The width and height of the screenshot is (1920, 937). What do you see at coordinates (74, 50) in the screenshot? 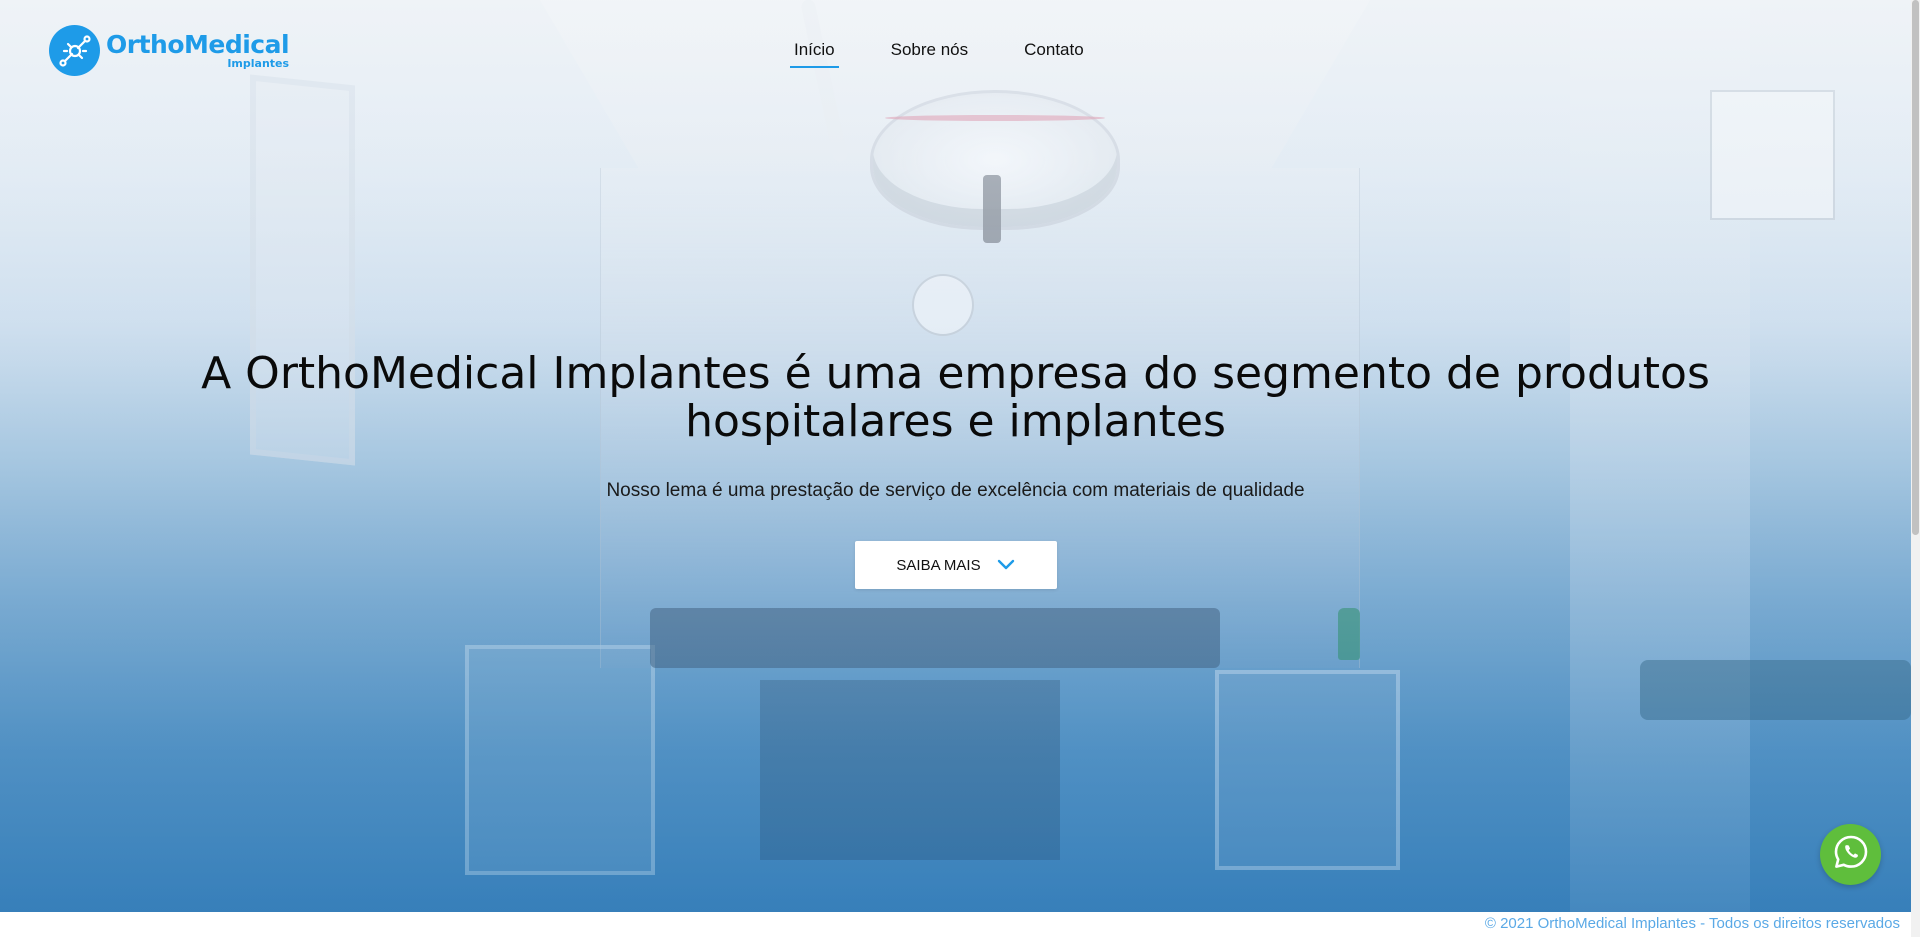
I see `bone-joint-icon` at bounding box center [74, 50].